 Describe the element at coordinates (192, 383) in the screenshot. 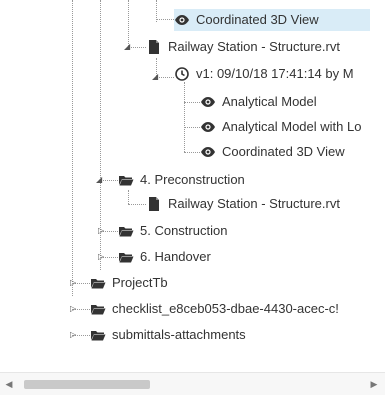

I see `horizontal-scrollbar: ◀ ▶` at that location.